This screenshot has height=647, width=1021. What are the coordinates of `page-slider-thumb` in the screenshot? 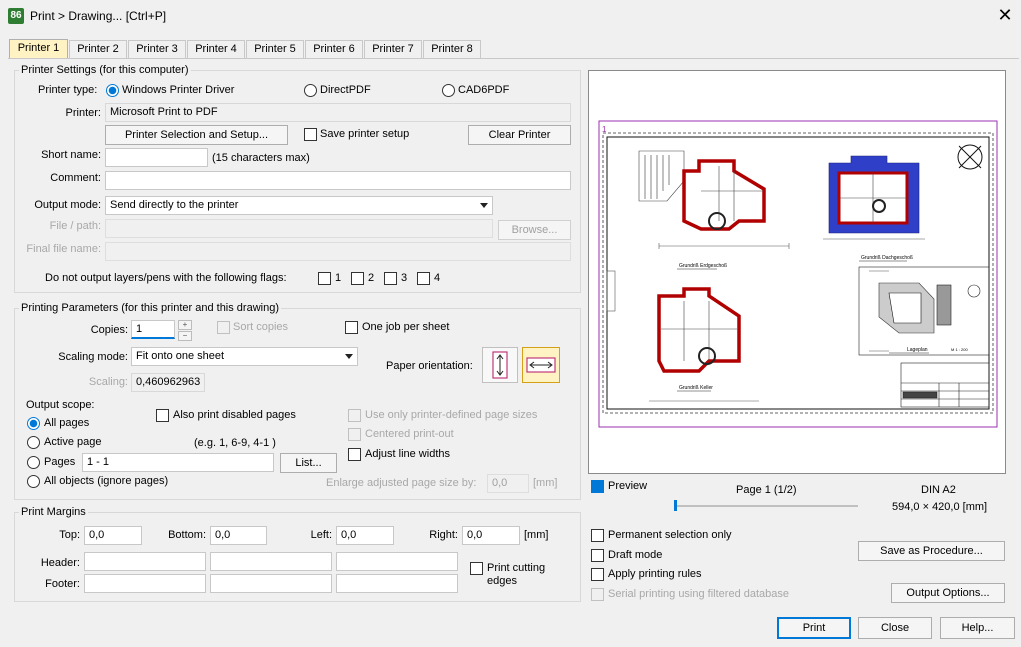 It's located at (675, 505).